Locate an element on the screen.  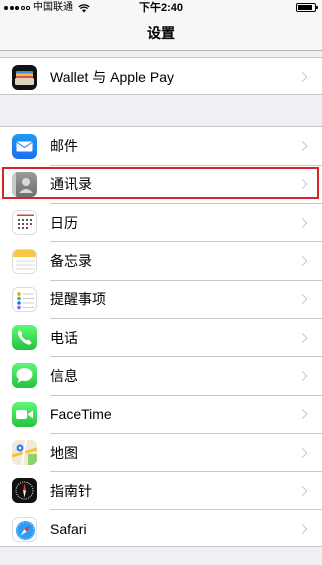
battery-icon is located at coordinates (307, 7).